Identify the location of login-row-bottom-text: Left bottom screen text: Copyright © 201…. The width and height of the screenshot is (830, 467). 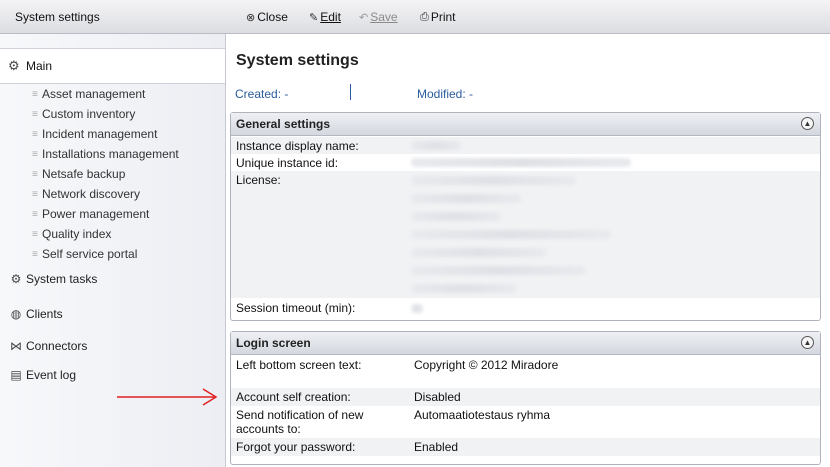
(525, 372).